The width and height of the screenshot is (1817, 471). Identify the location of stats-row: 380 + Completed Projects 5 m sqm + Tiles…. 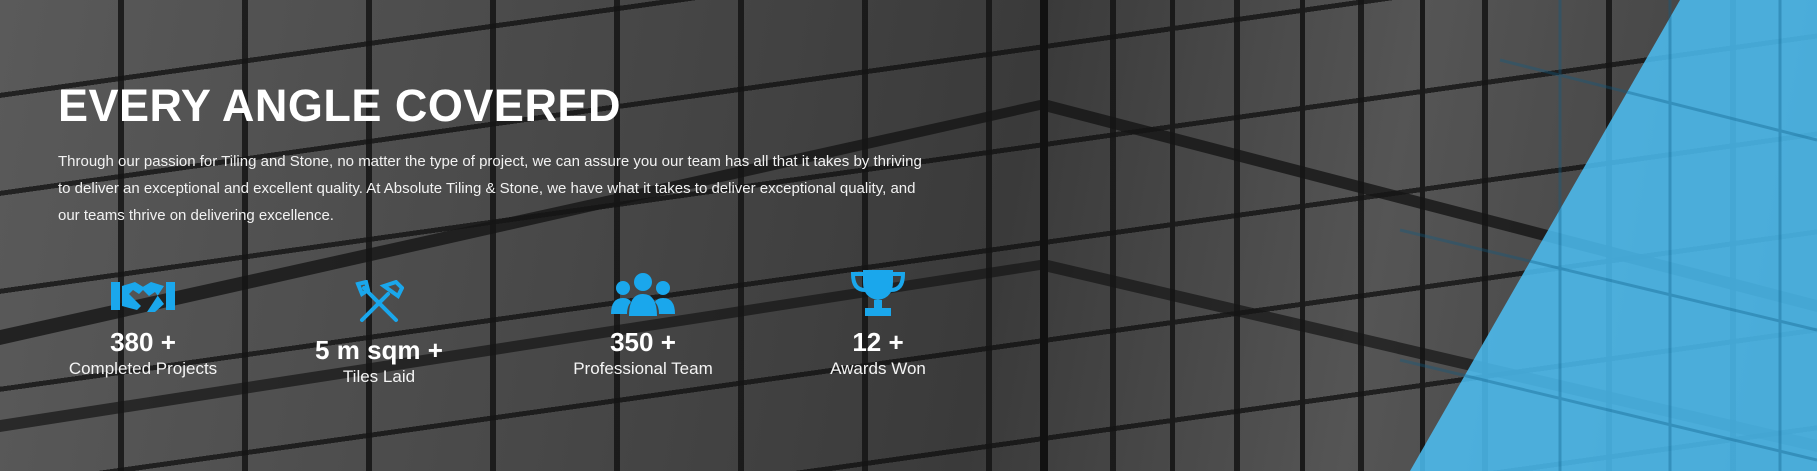
(492, 332).